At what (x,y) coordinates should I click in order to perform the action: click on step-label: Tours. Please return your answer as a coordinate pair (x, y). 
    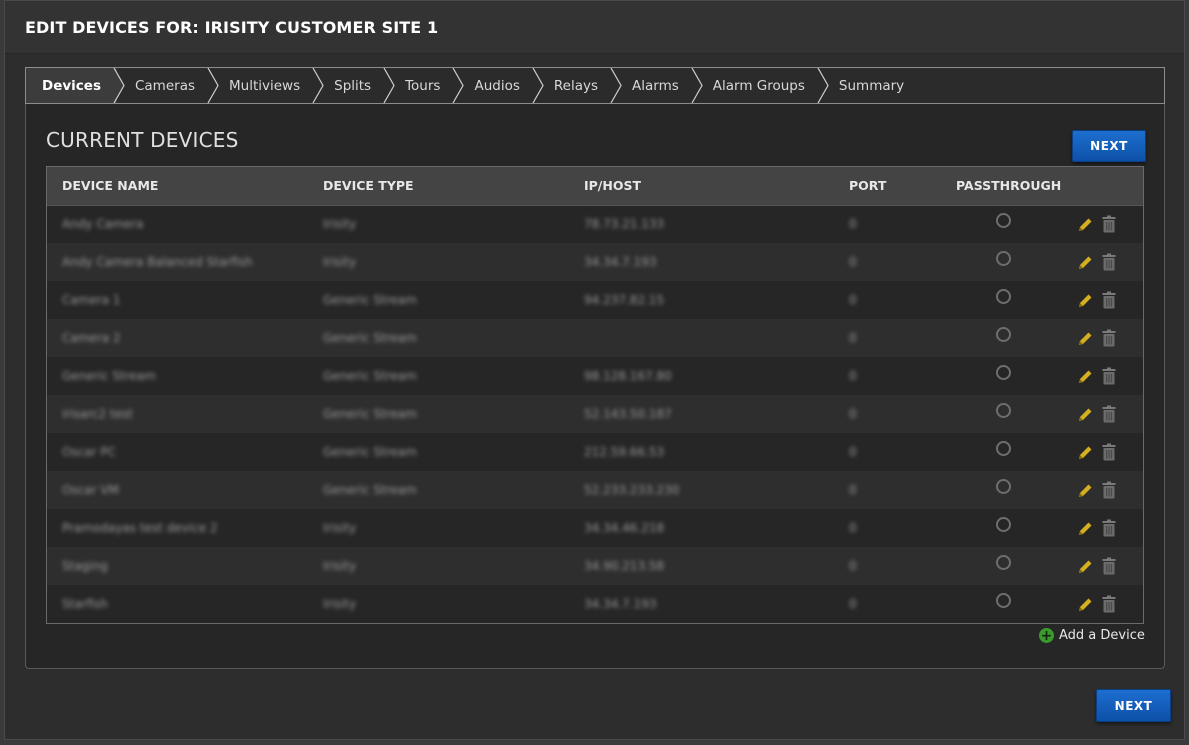
    Looking at the image, I should click on (423, 85).